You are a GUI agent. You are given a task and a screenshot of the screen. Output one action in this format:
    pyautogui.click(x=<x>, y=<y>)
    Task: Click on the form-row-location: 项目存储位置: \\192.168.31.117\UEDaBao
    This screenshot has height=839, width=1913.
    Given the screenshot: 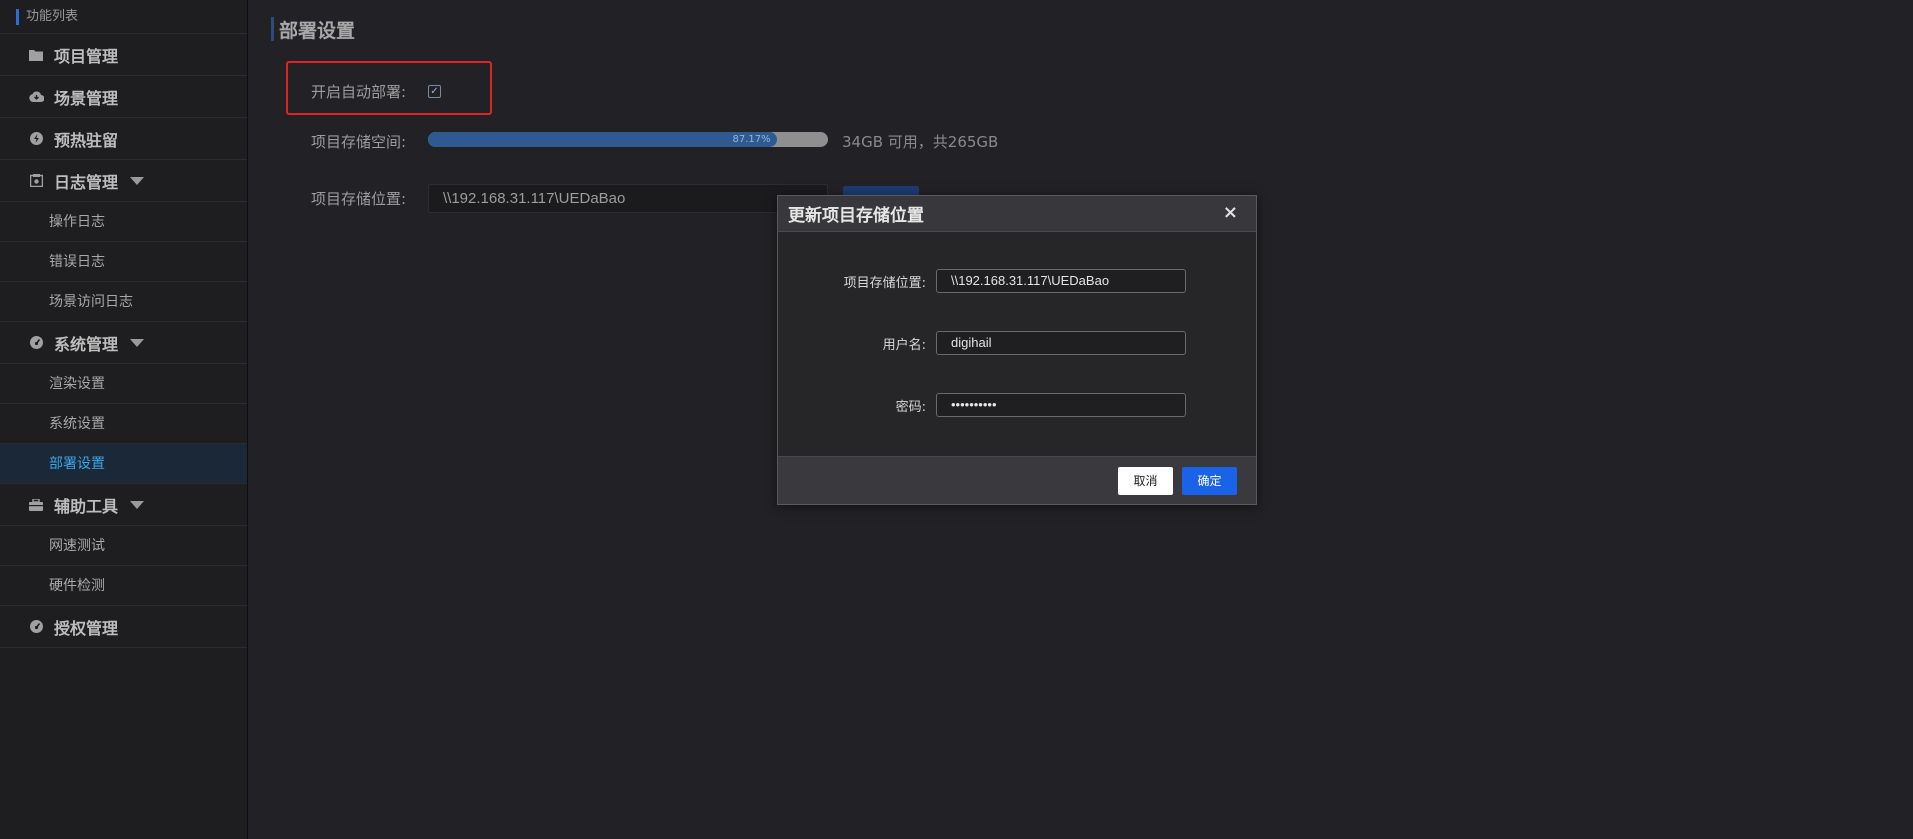 What is the action you would take?
    pyautogui.click(x=1017, y=281)
    